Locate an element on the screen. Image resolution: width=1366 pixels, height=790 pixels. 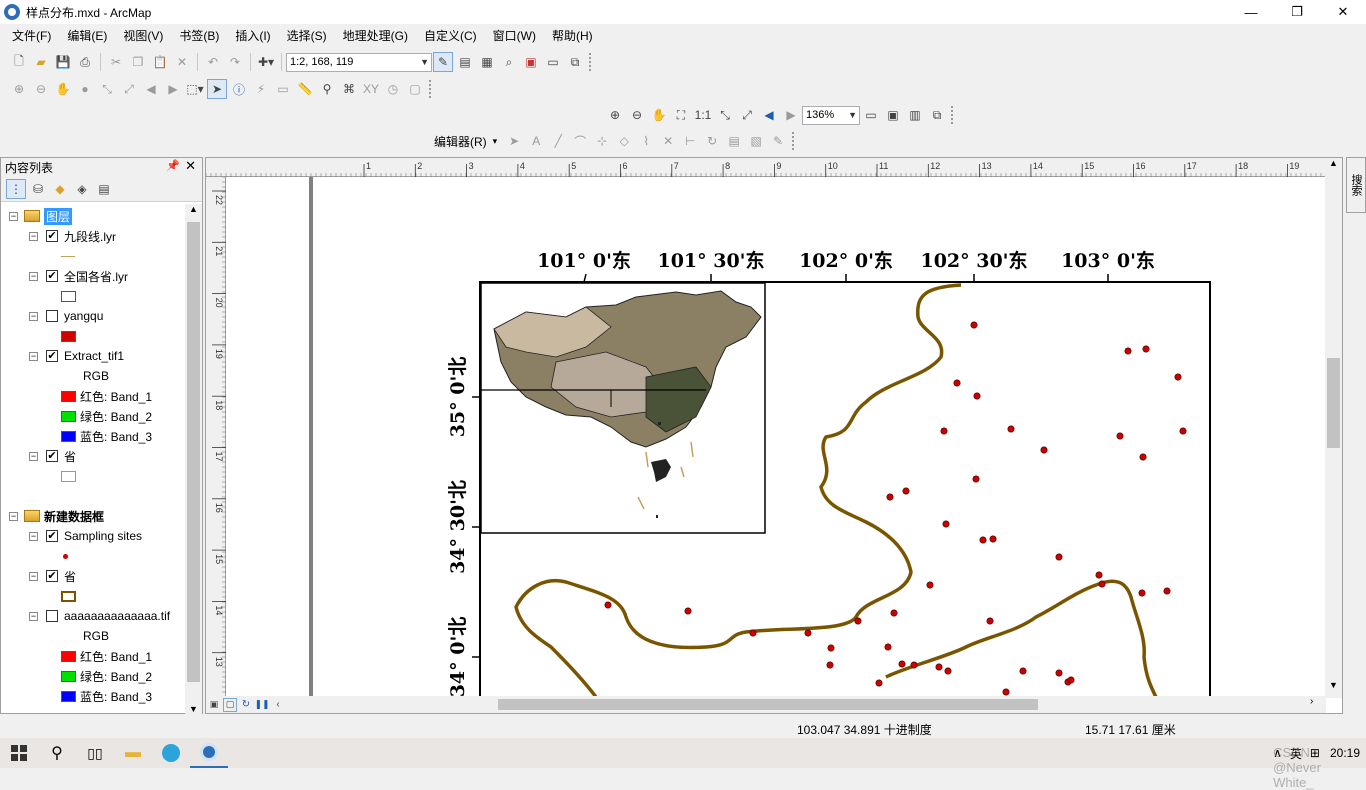
list-by-drawing-order-icon: ⋮ is located at coordinates (16, 188).